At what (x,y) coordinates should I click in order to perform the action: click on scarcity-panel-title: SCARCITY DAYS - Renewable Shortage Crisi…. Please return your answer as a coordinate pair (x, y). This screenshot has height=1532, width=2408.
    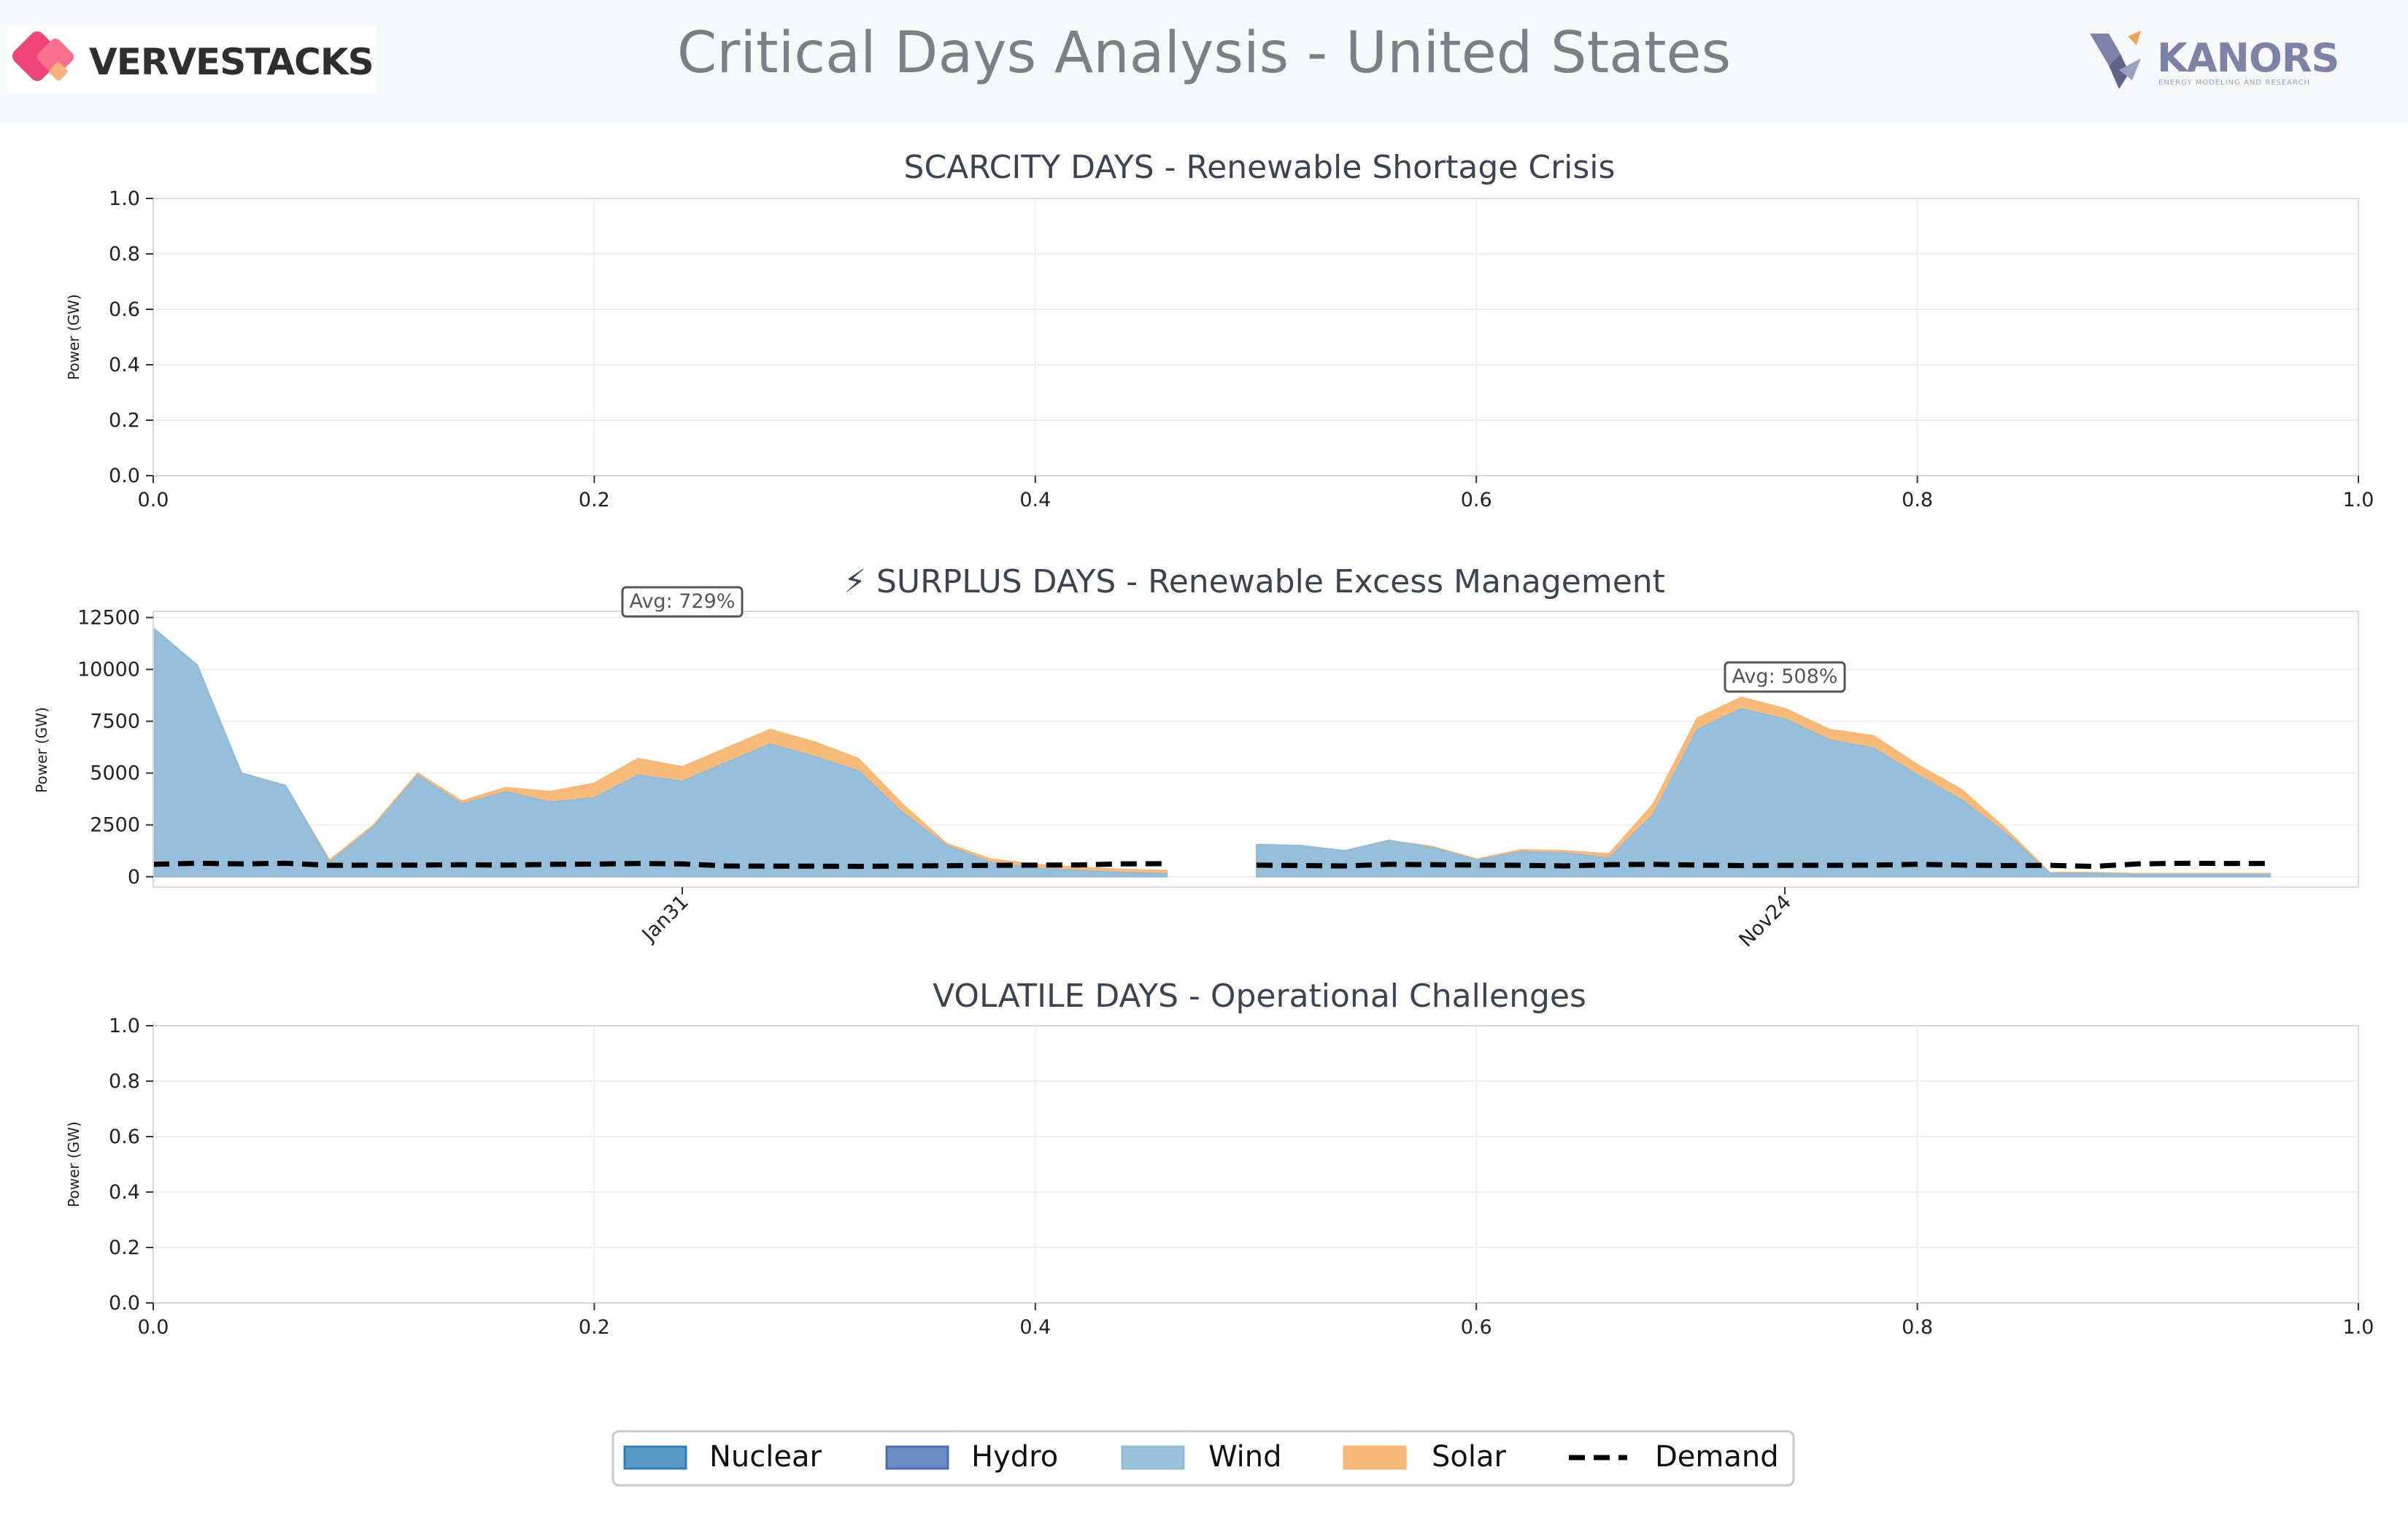
    Looking at the image, I should click on (1255, 168).